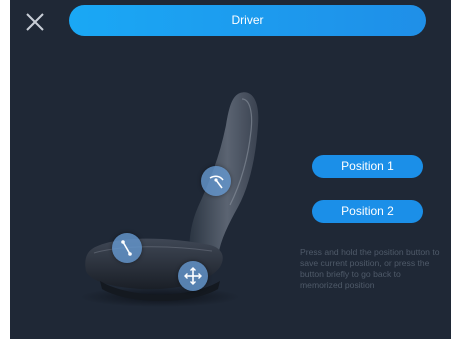 Image resolution: width=461 pixels, height=339 pixels. I want to click on seat-move-button, so click(193, 276).